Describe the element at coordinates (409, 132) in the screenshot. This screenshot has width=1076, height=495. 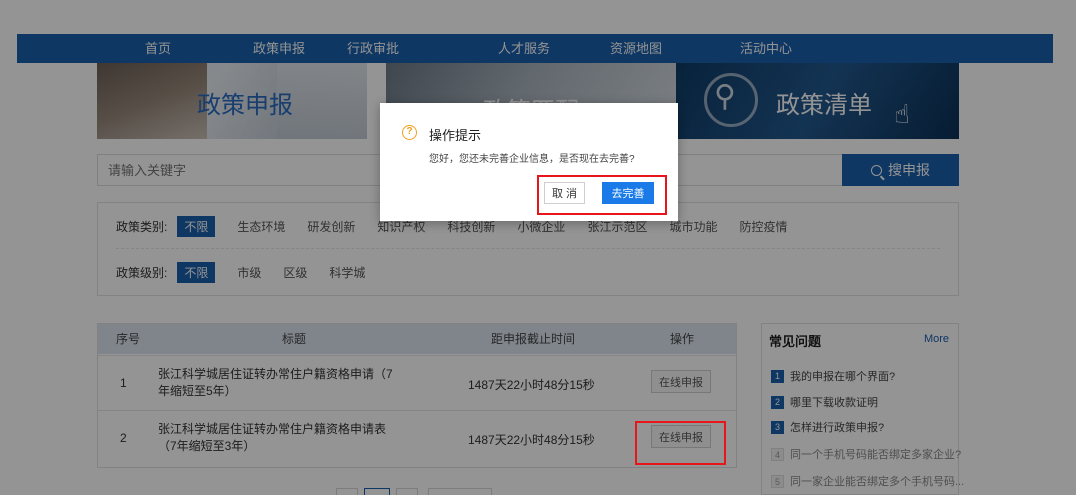
I see `question-icon: ?` at that location.